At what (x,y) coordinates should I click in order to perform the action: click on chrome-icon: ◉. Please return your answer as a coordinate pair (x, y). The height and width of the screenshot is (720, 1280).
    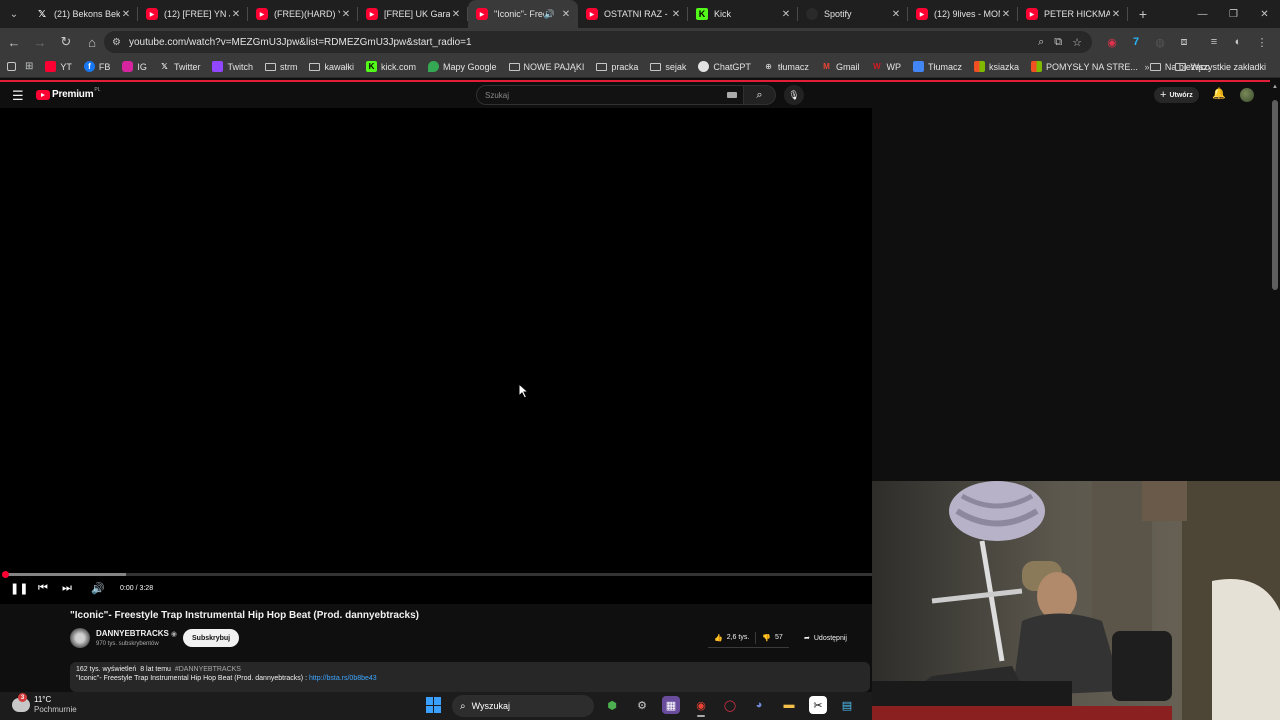
    Looking at the image, I should click on (701, 706).